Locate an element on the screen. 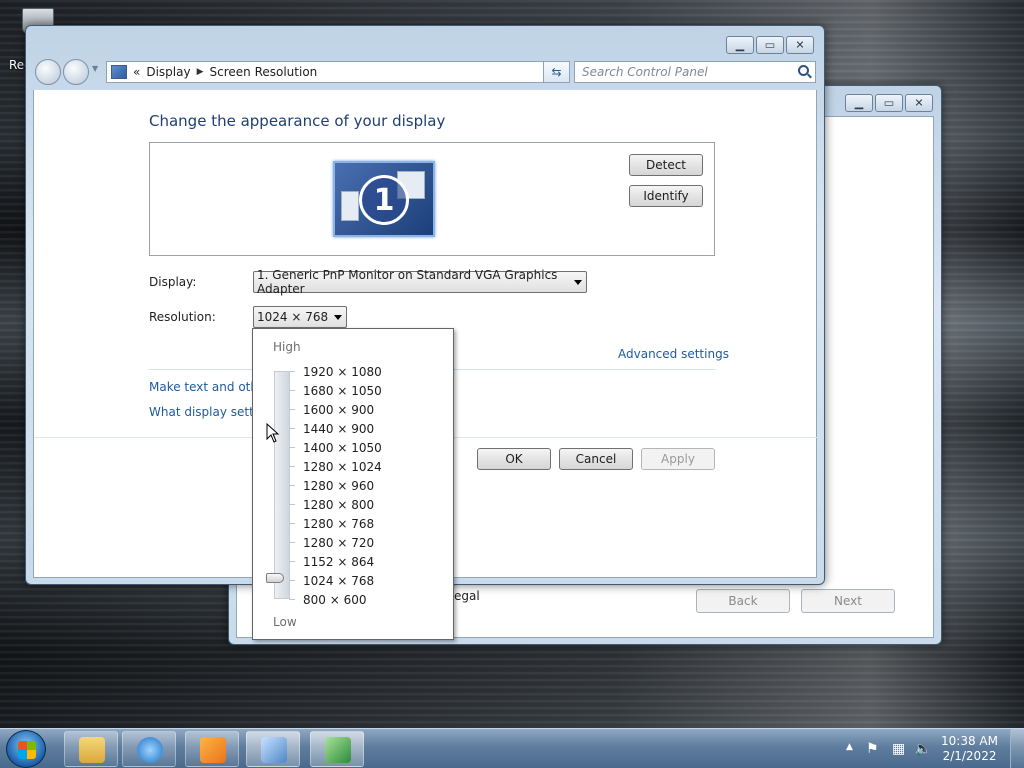 The height and width of the screenshot is (768, 1024). apply-button: Apply is located at coordinates (678, 459).